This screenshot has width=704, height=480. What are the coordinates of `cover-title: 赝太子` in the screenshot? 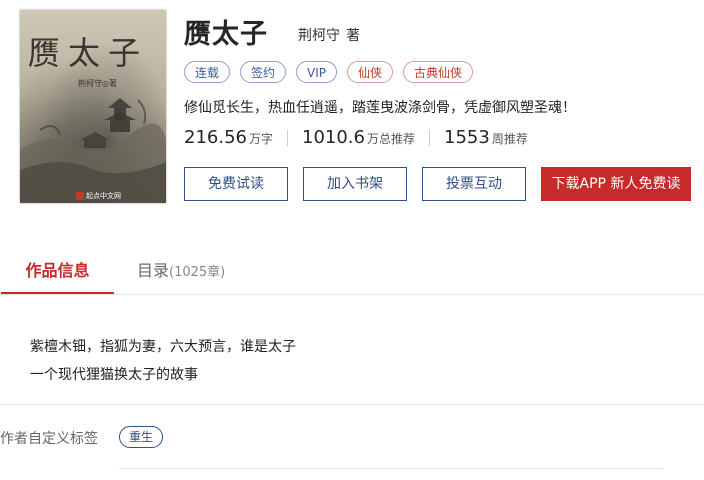 It's located at (88, 53).